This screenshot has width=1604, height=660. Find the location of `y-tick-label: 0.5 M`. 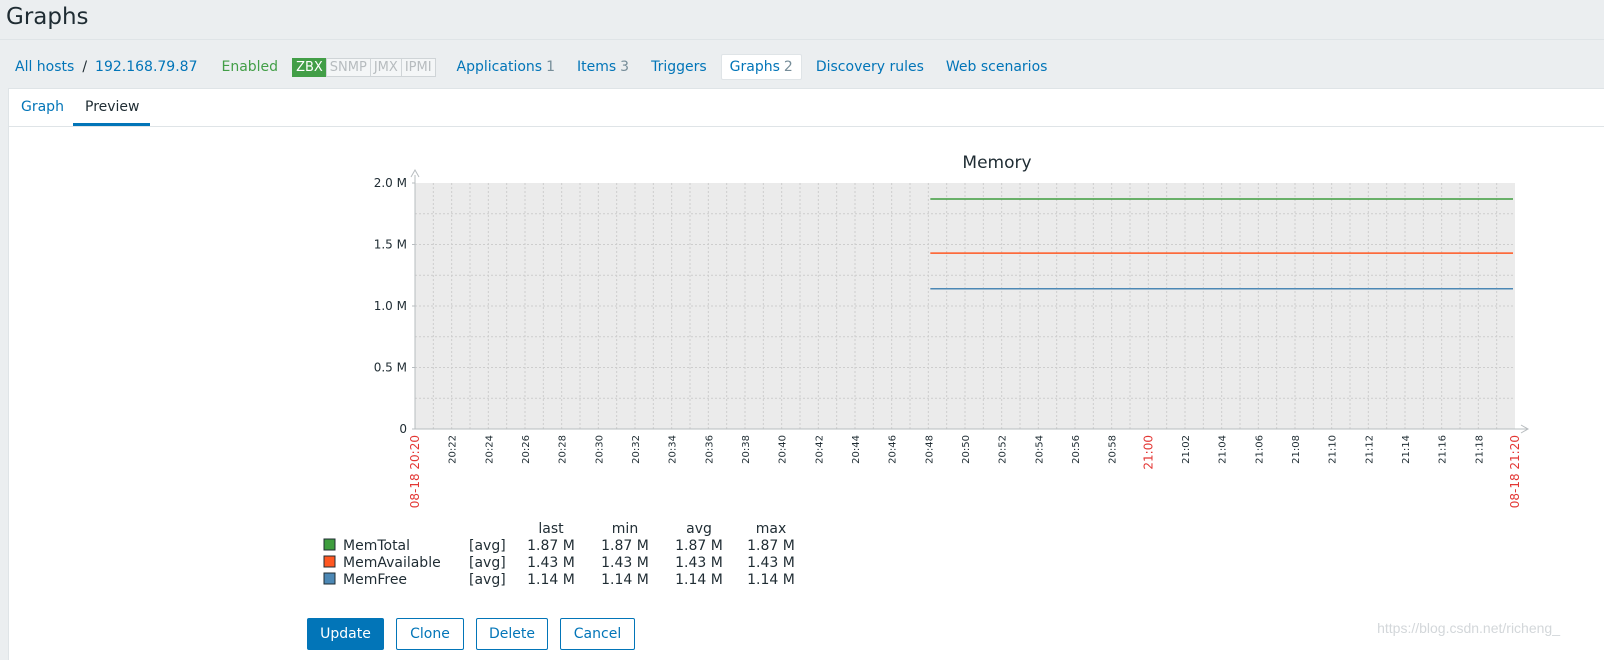

y-tick-label: 0.5 M is located at coordinates (390, 368).